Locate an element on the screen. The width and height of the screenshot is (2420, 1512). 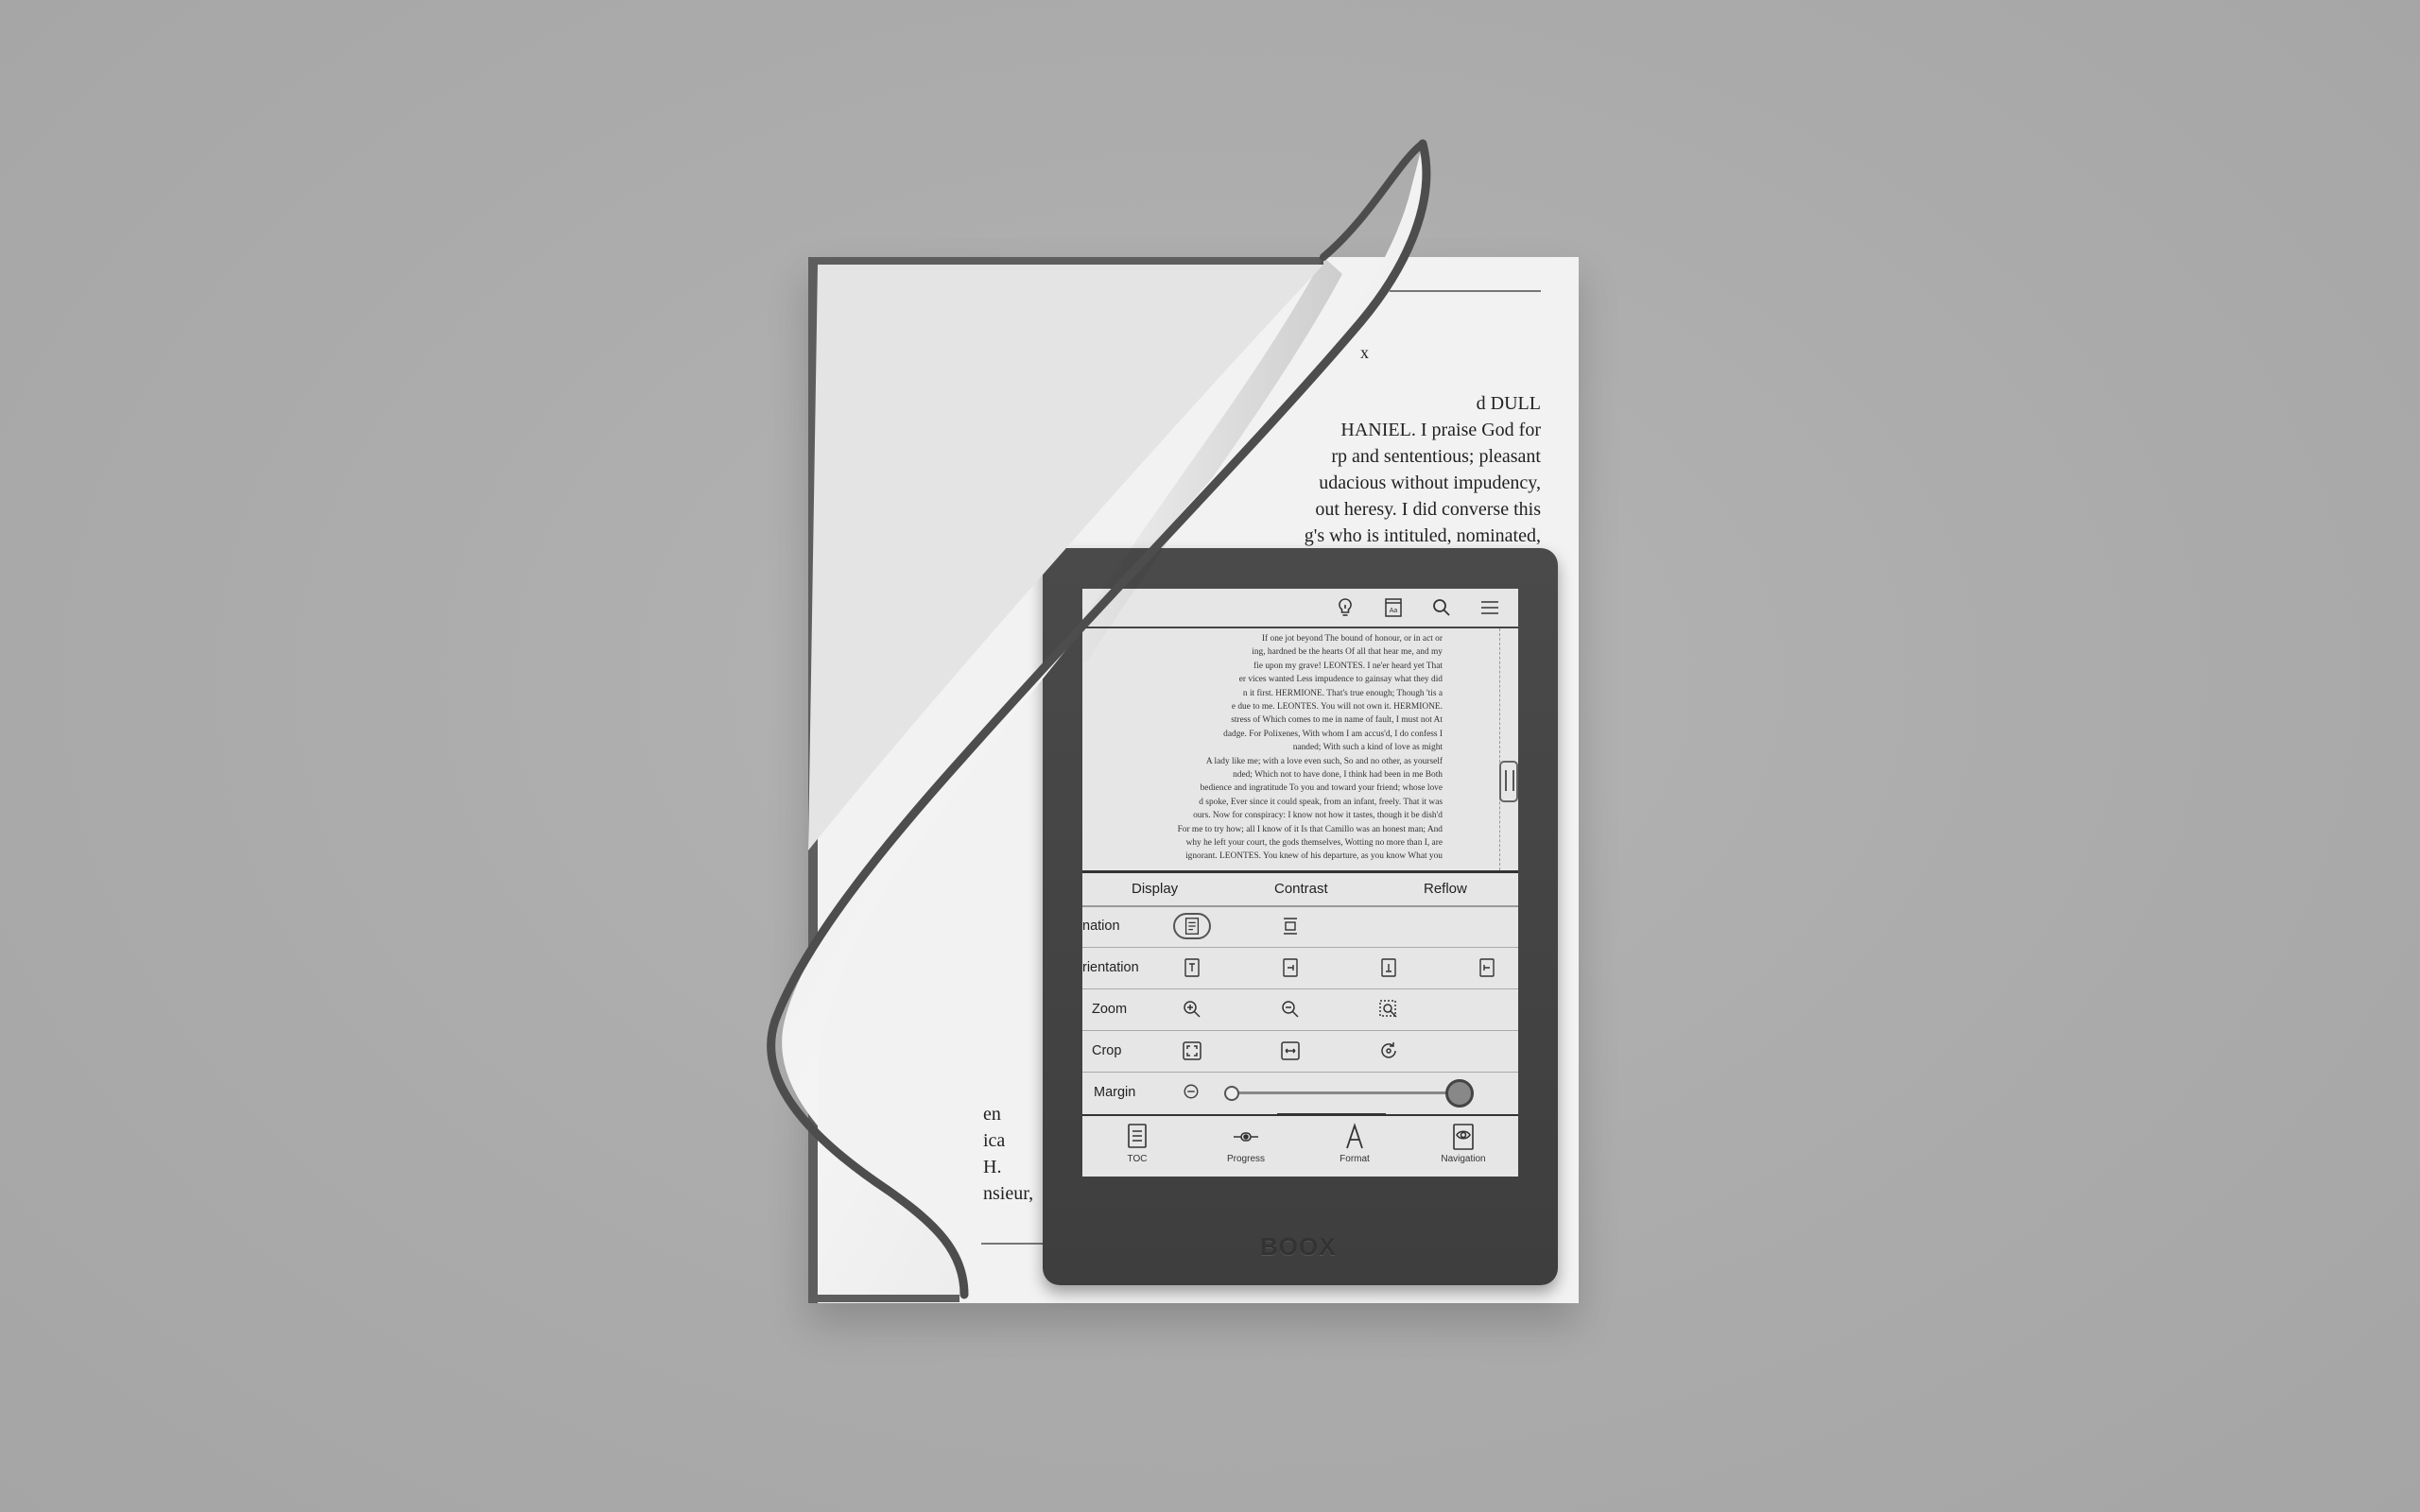
book-line: g's who is intituled, nominated, is located at coordinates (1423, 535).